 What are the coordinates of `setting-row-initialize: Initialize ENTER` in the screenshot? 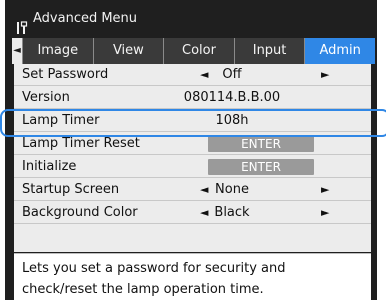 It's located at (192, 167).